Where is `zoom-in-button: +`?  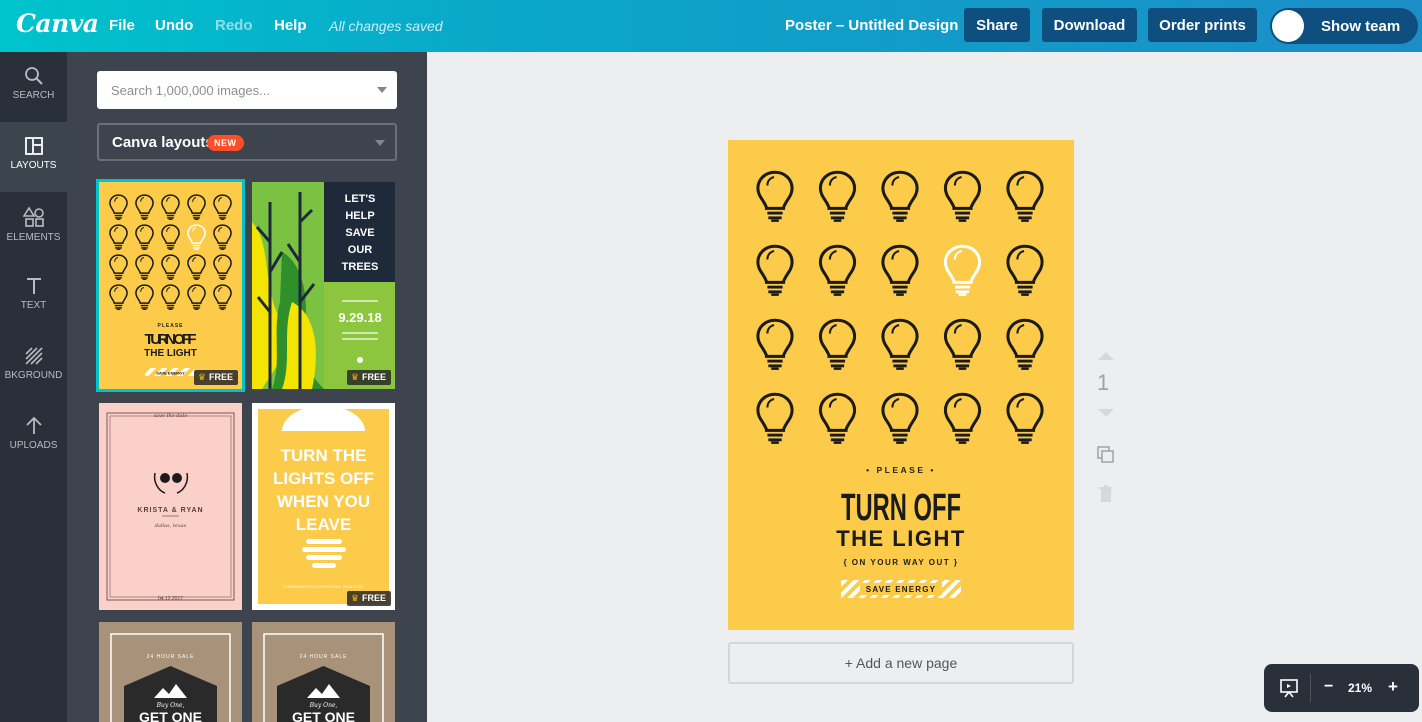 zoom-in-button: + is located at coordinates (1393, 687).